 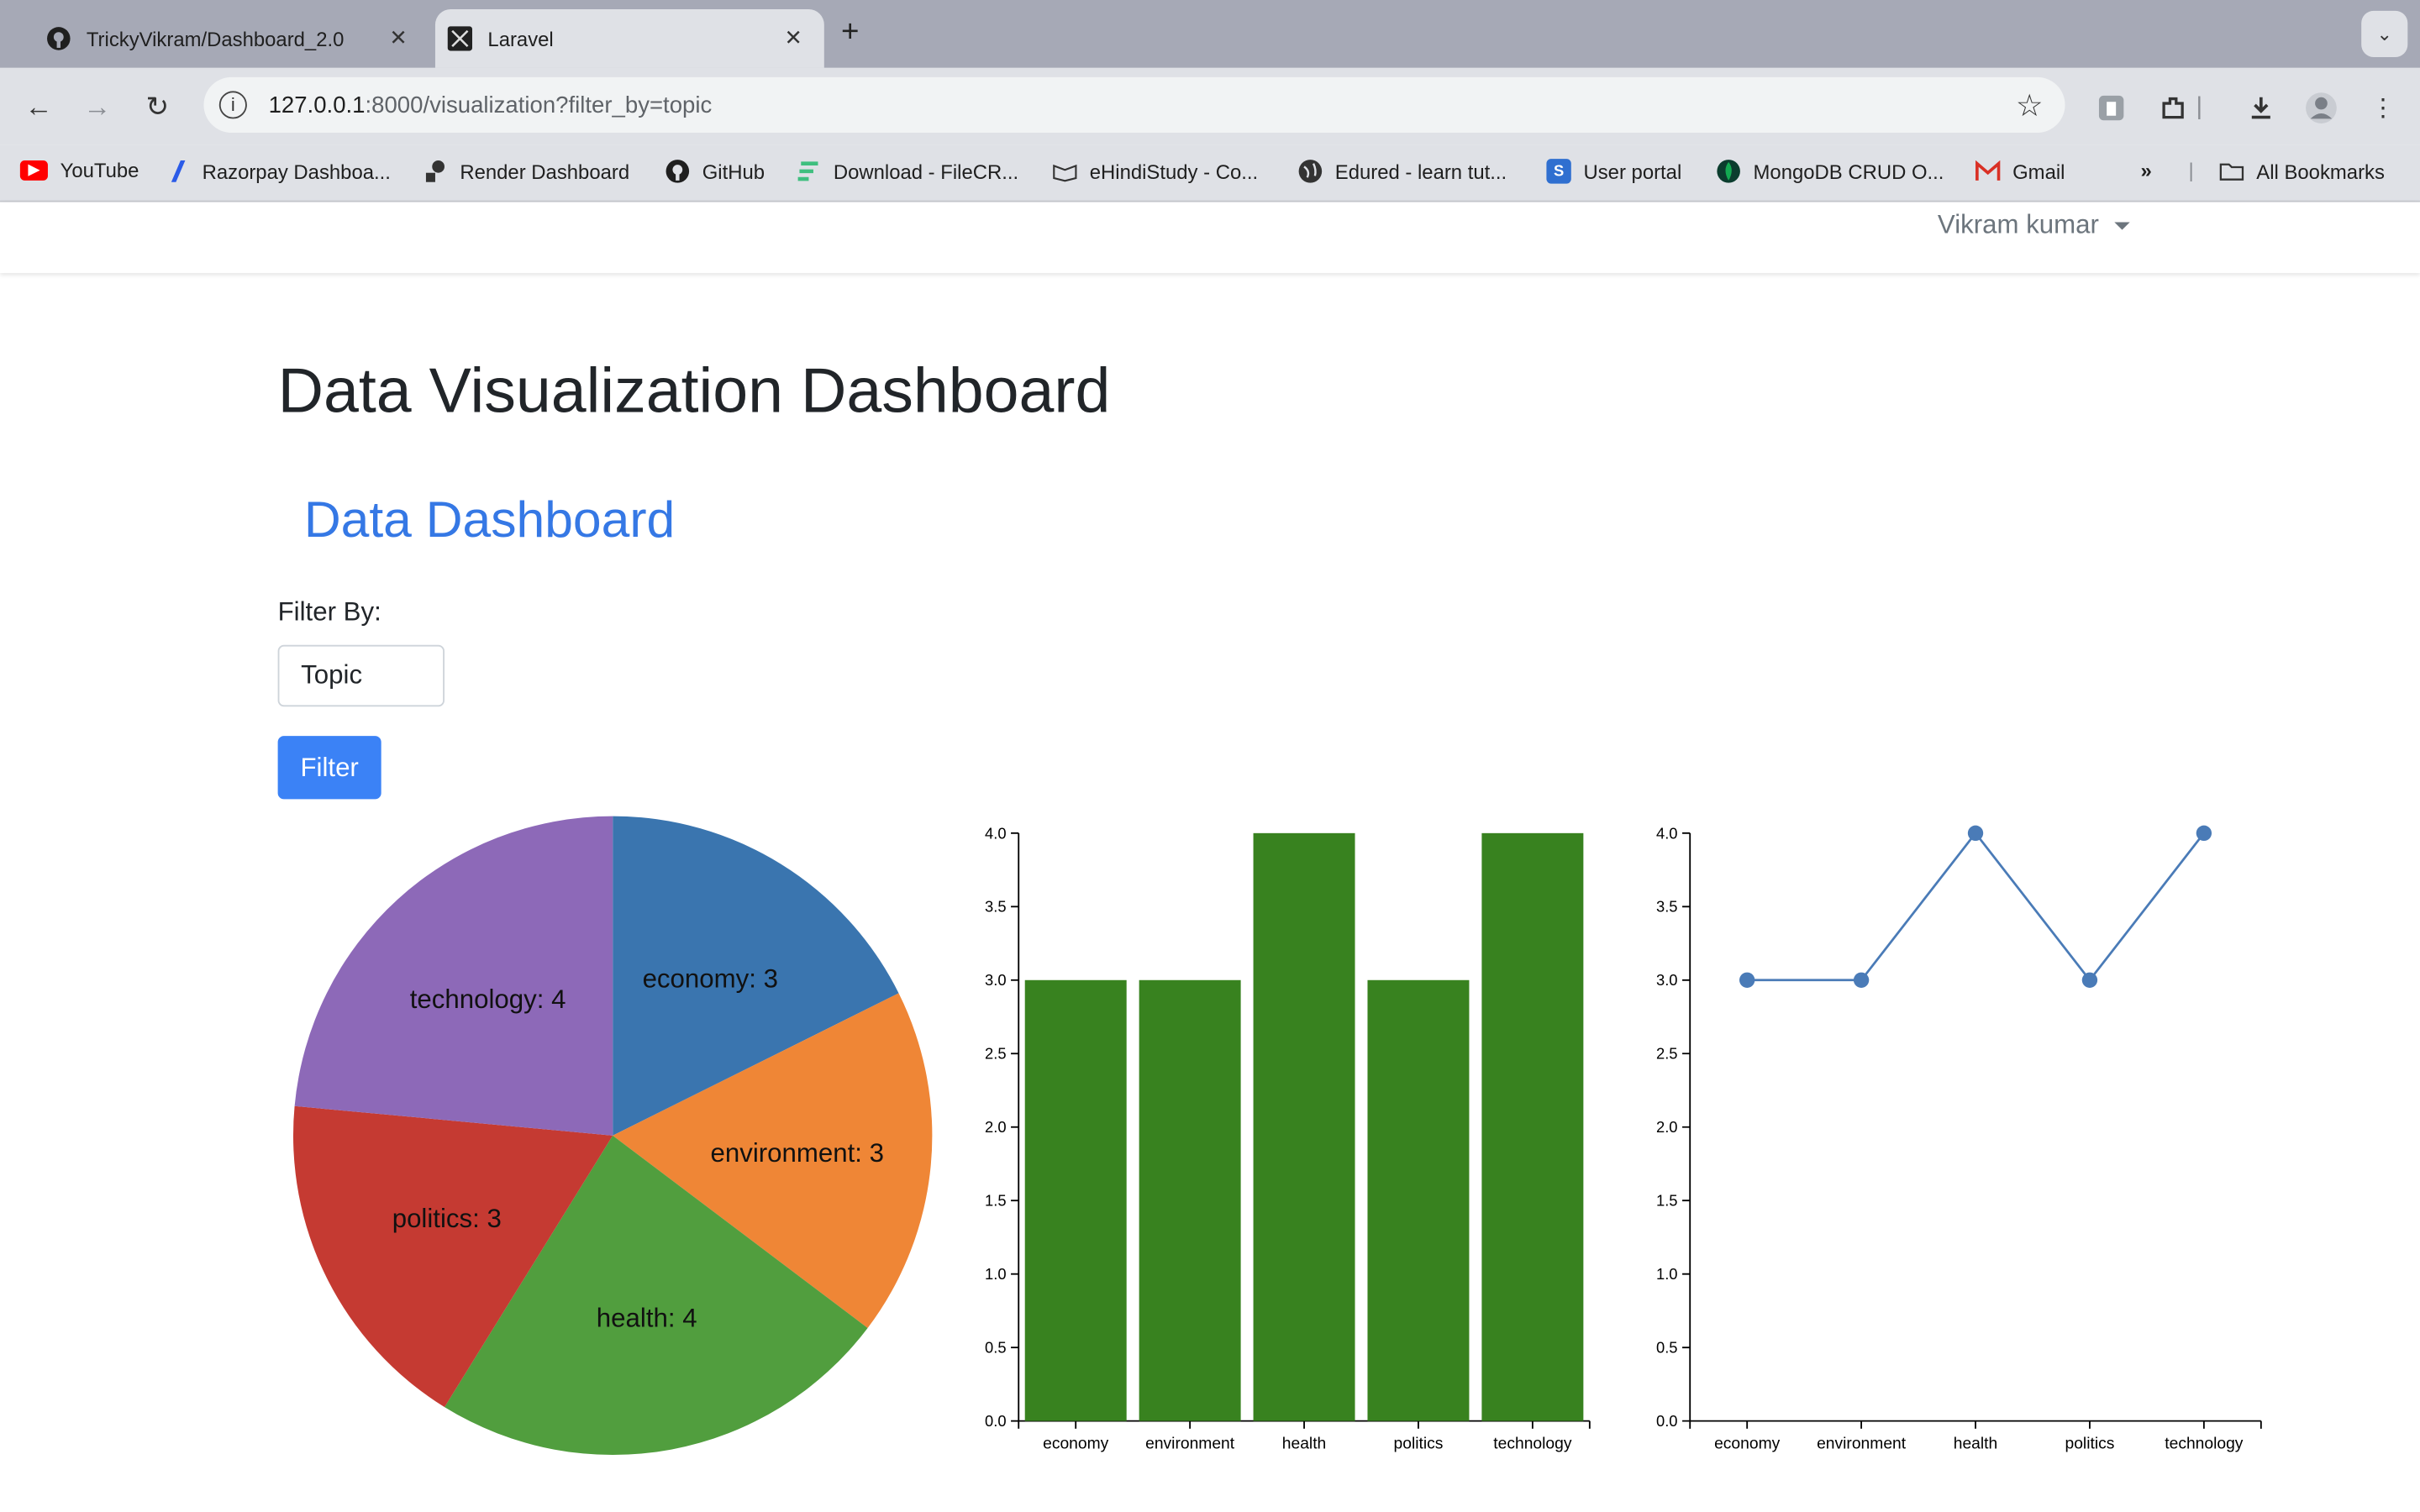 What do you see at coordinates (2262, 108) in the screenshot?
I see `download-icon` at bounding box center [2262, 108].